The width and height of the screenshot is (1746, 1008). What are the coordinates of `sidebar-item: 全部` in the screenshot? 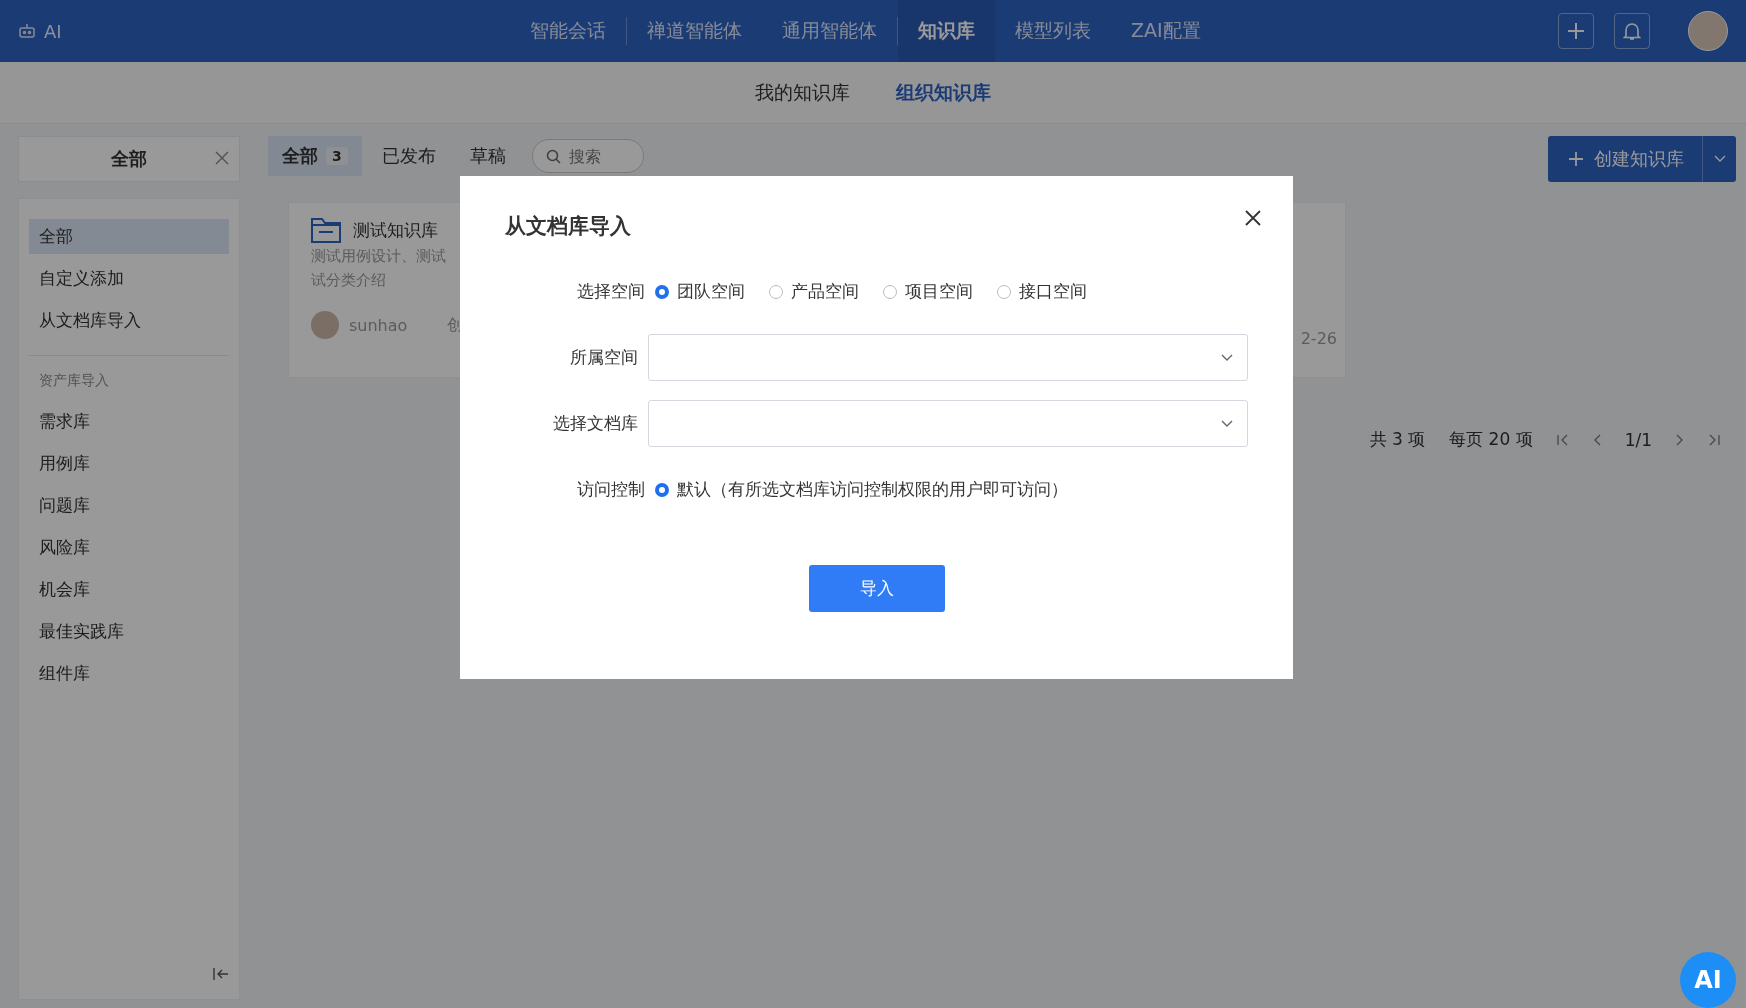 It's located at (129, 236).